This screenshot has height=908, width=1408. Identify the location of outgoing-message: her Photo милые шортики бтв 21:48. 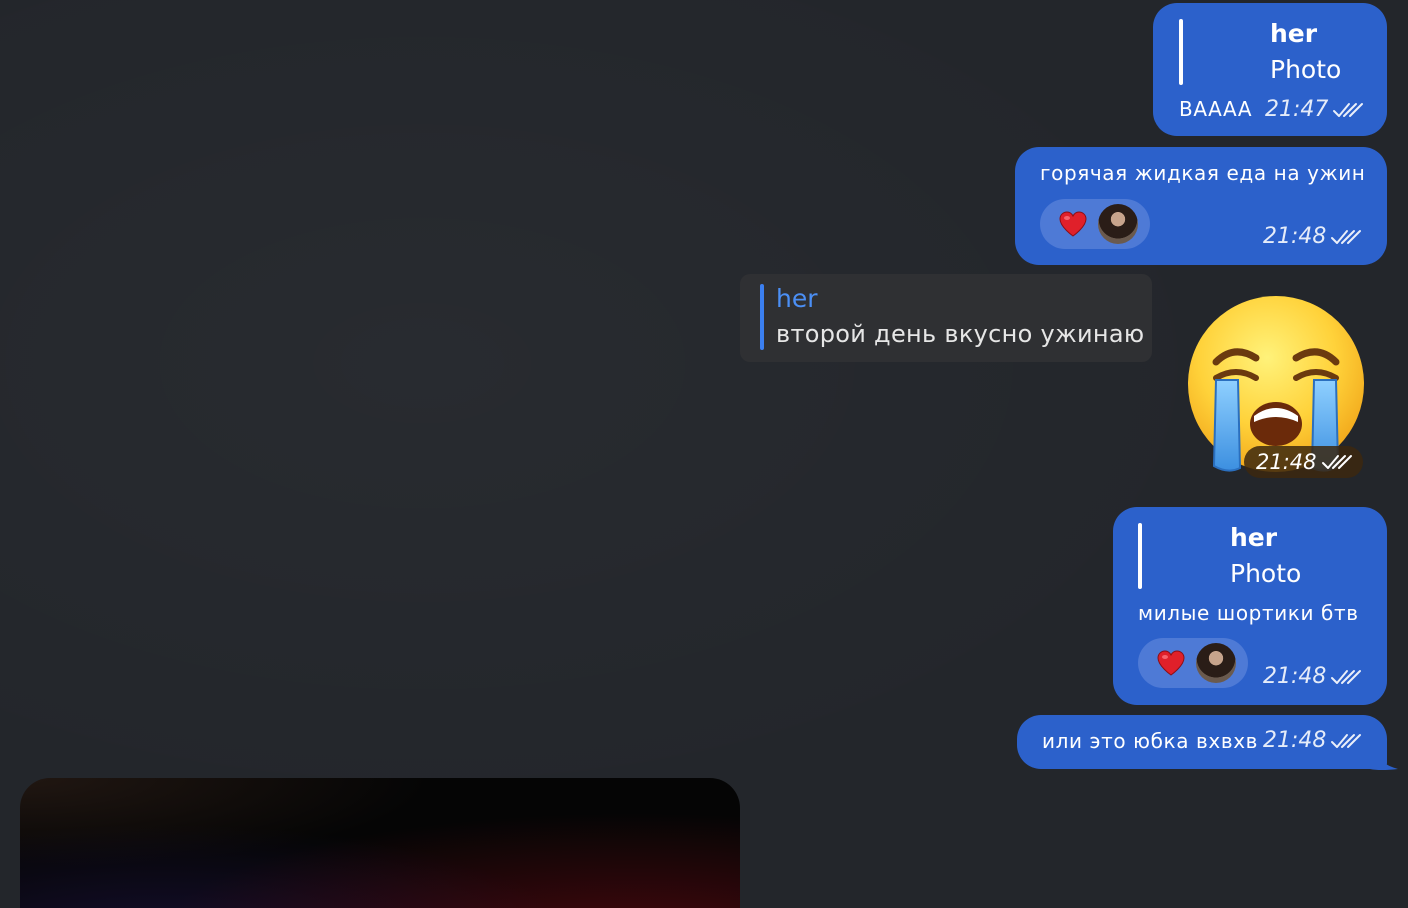
(1250, 606).